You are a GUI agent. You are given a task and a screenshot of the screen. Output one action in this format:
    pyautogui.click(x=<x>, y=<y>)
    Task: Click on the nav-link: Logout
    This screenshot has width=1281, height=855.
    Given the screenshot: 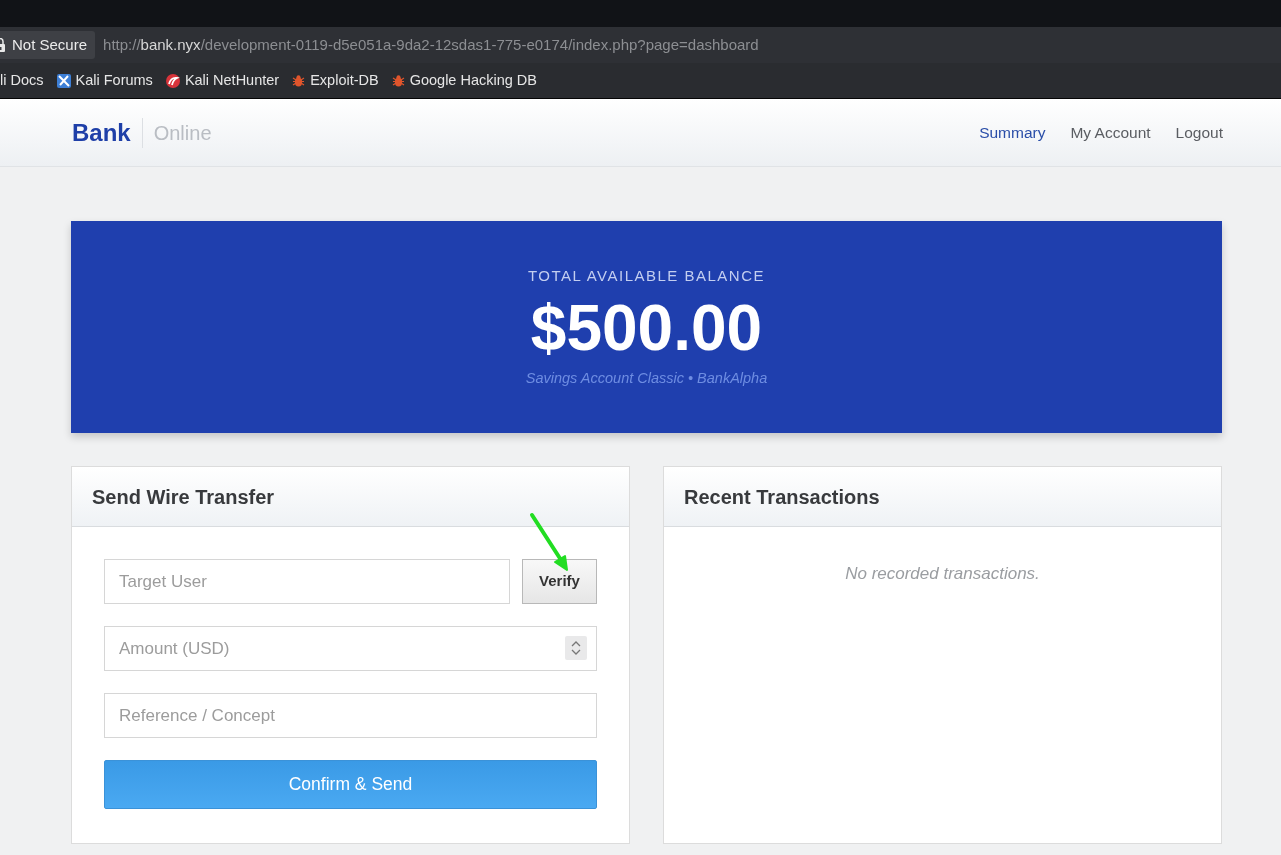 What is the action you would take?
    pyautogui.click(x=1199, y=132)
    